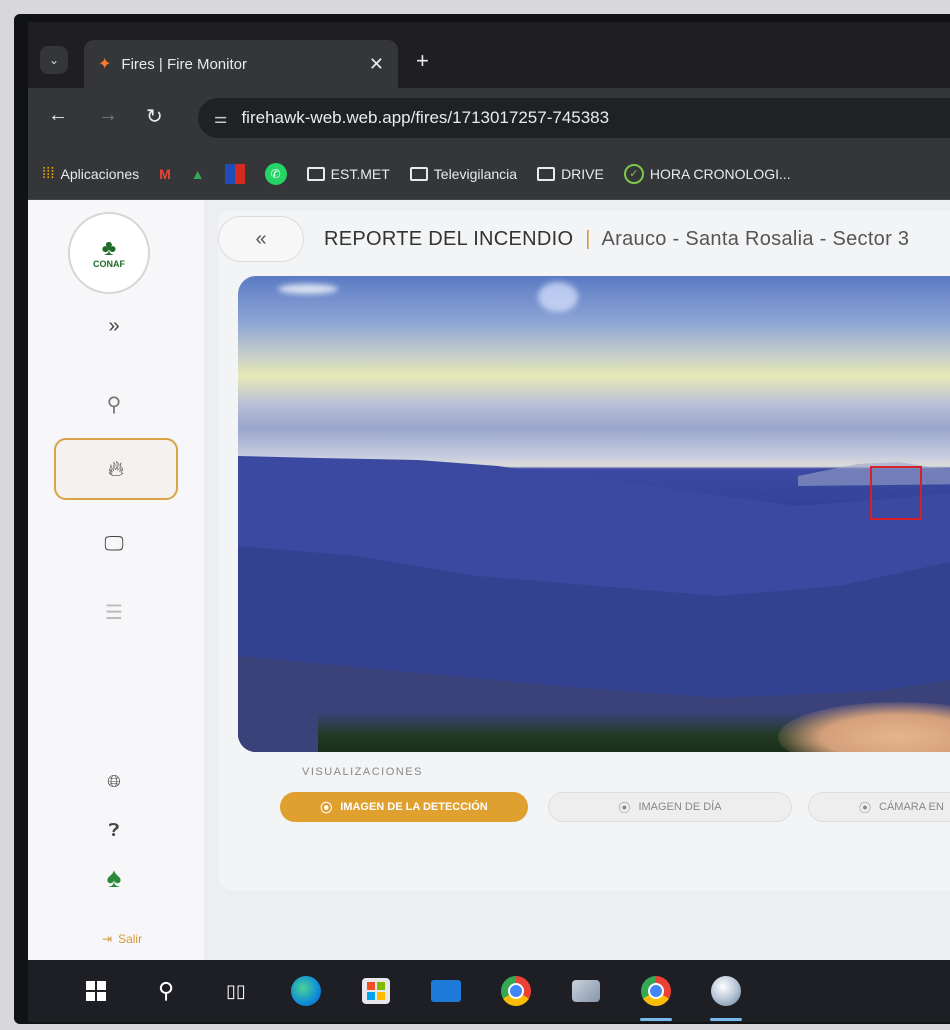 The width and height of the screenshot is (950, 1030). What do you see at coordinates (489, 991) in the screenshot?
I see `windows-taskbar: ⚲ ▯▯` at bounding box center [489, 991].